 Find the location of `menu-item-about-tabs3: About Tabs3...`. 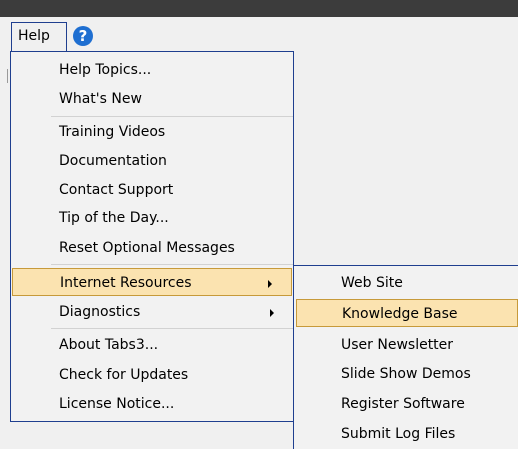

menu-item-about-tabs3: About Tabs3... is located at coordinates (152, 345).